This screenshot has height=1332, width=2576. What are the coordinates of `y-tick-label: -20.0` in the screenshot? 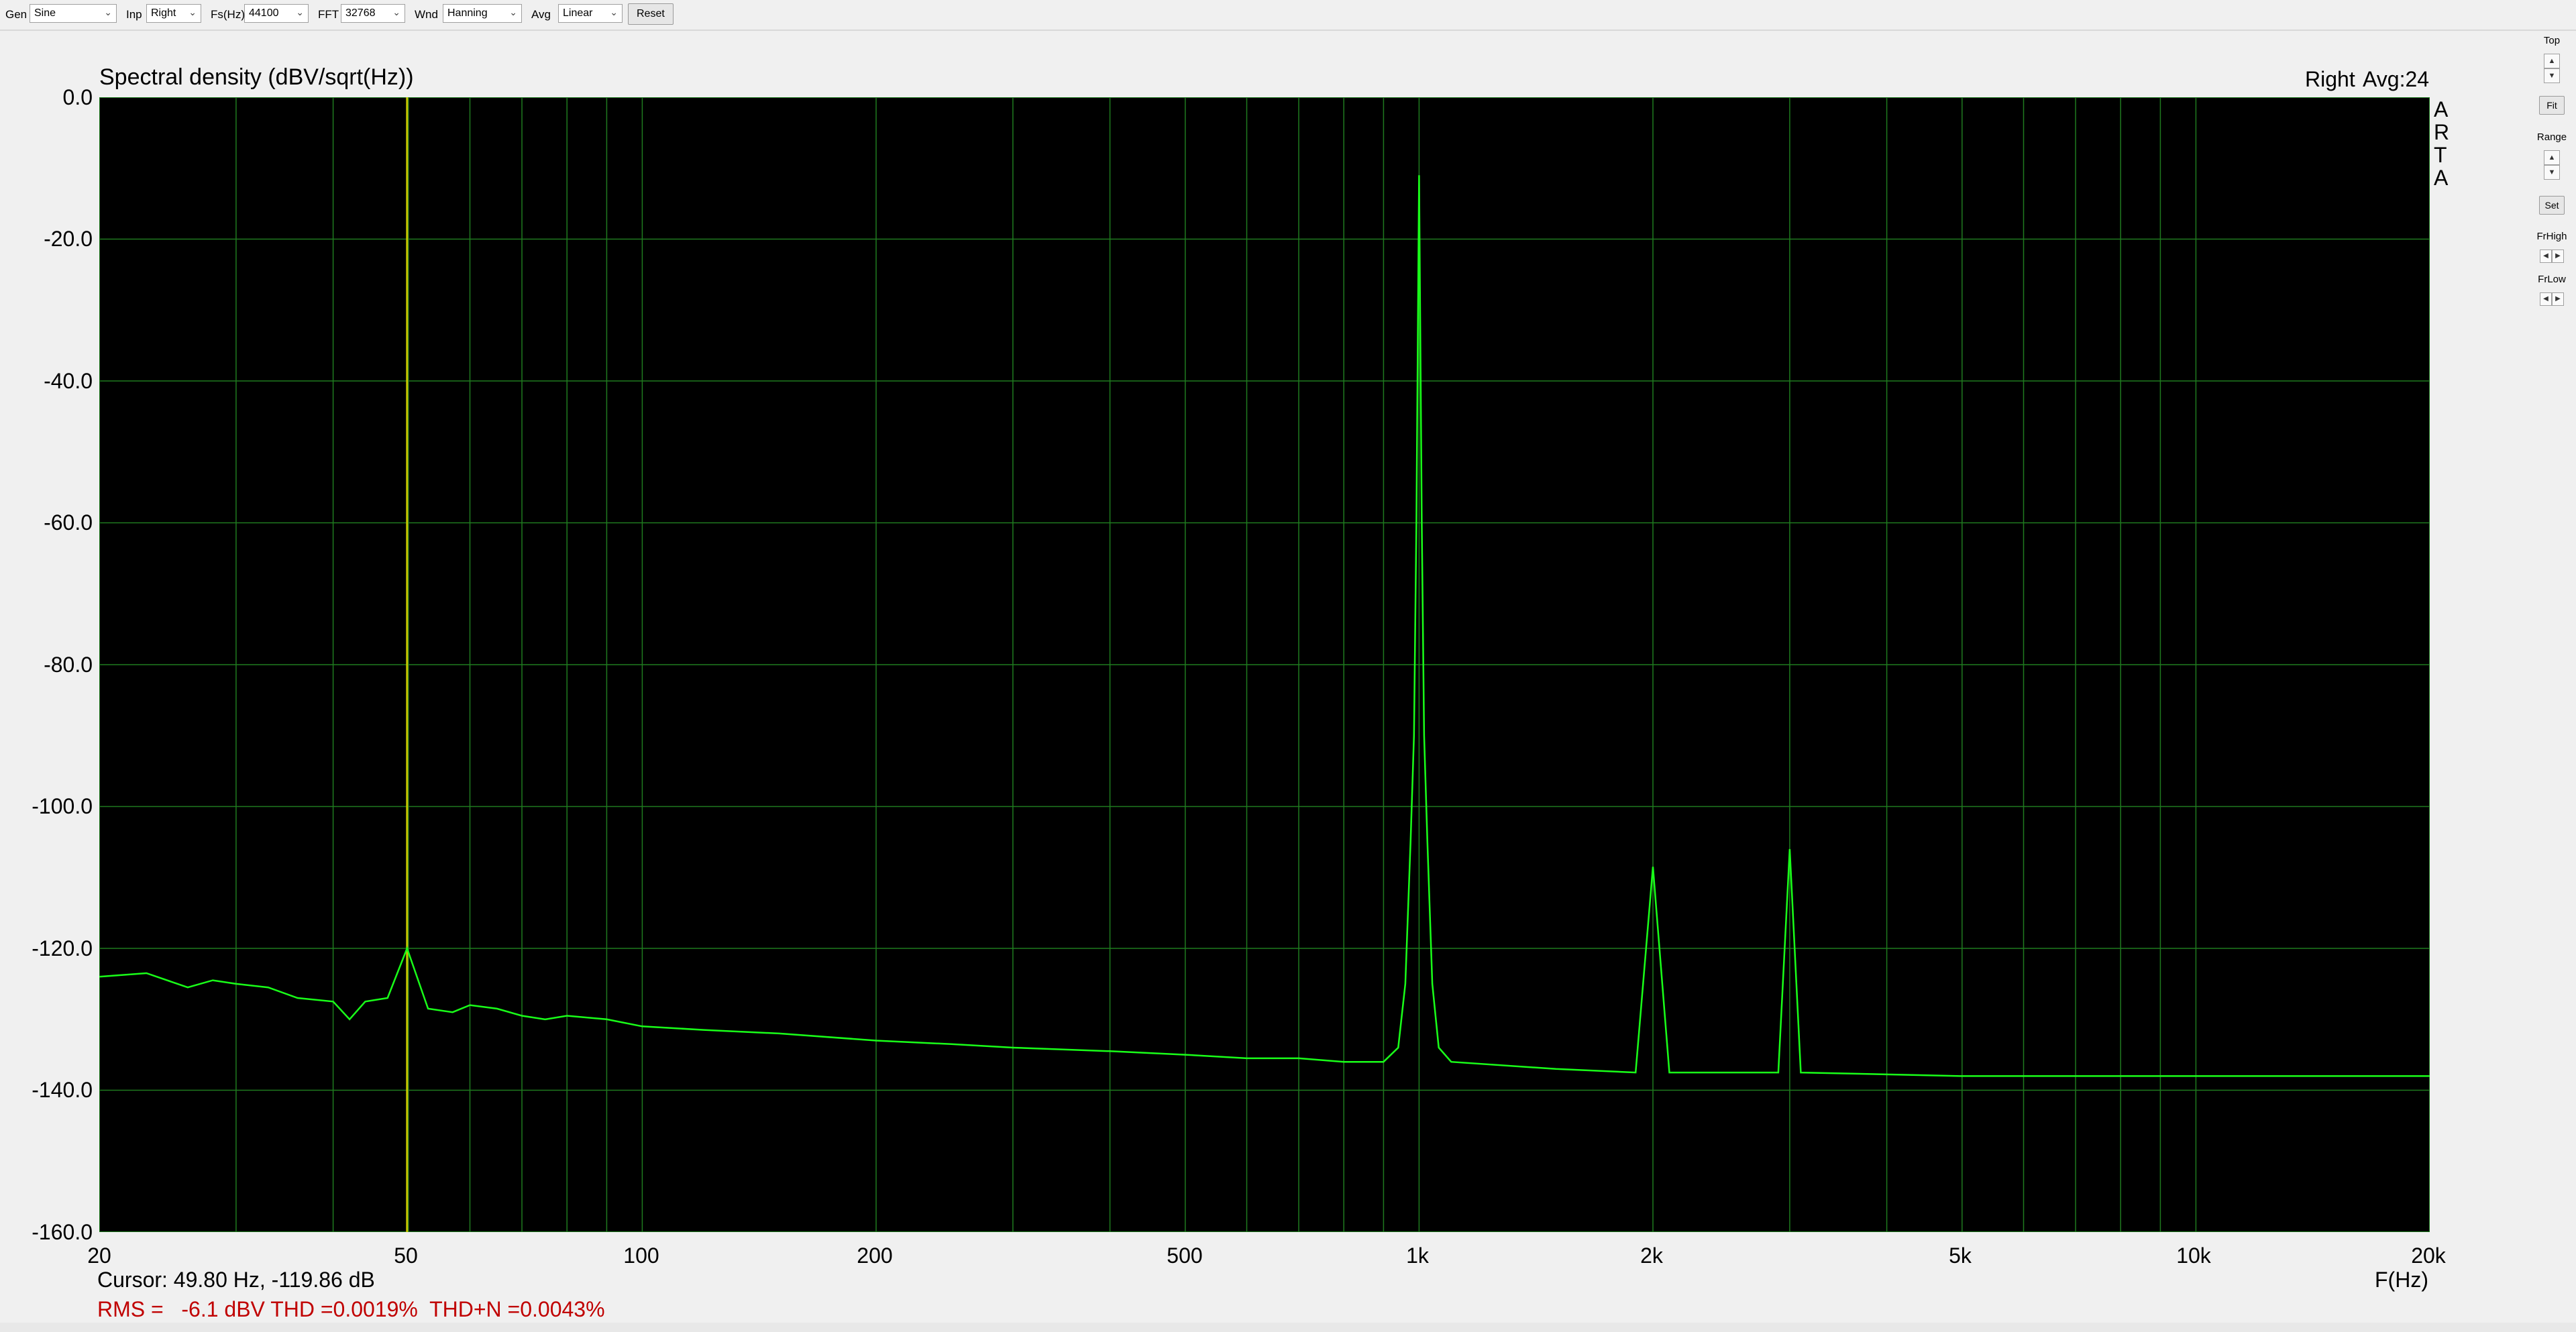 It's located at (68, 239).